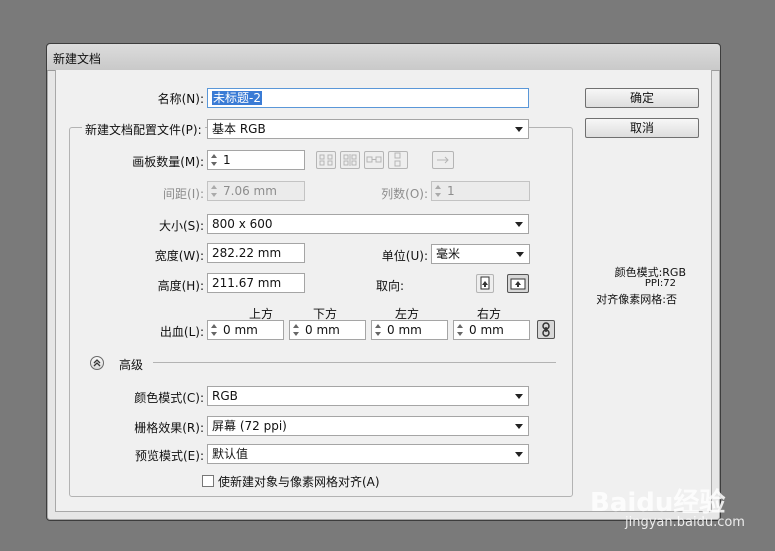  I want to click on units-select: 毫米, so click(480, 254).